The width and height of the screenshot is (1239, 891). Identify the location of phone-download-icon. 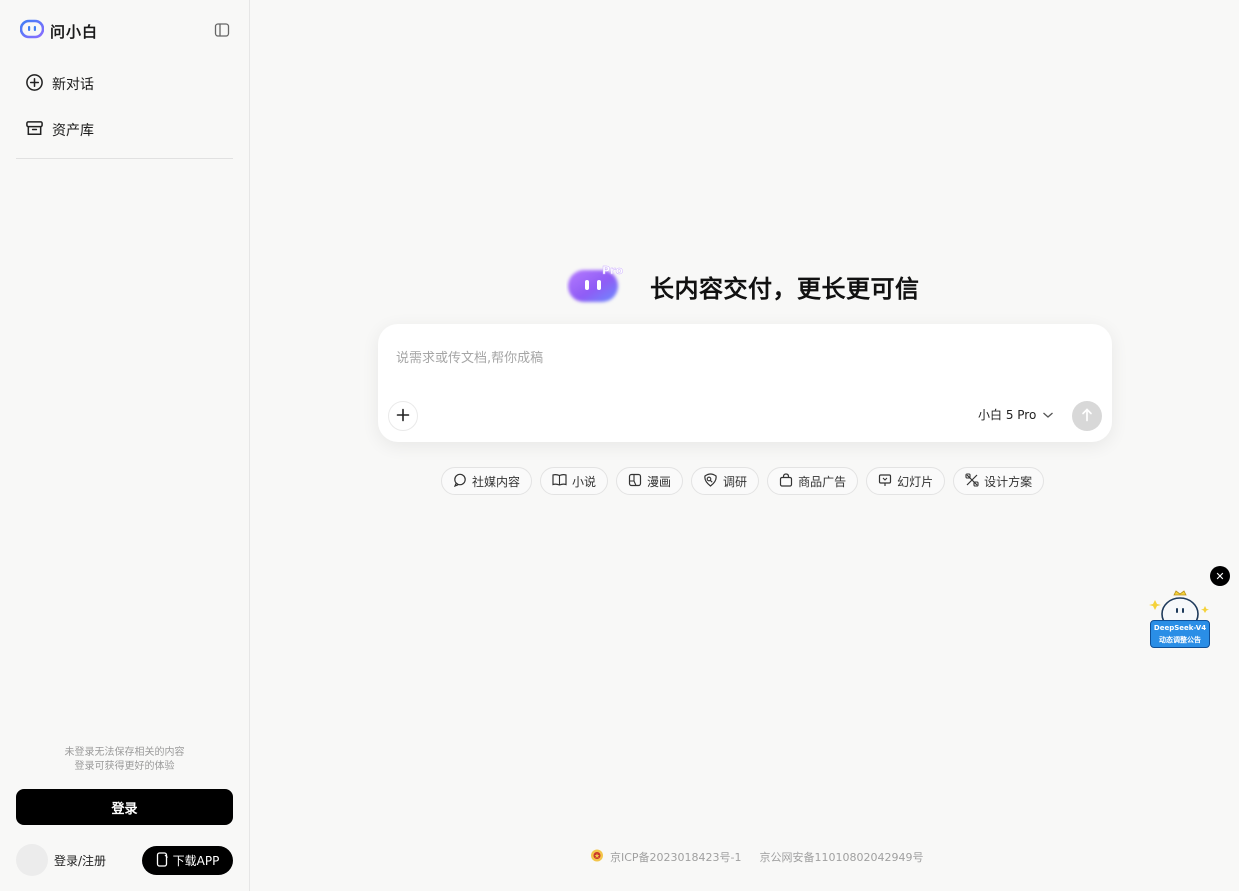
(162, 860).